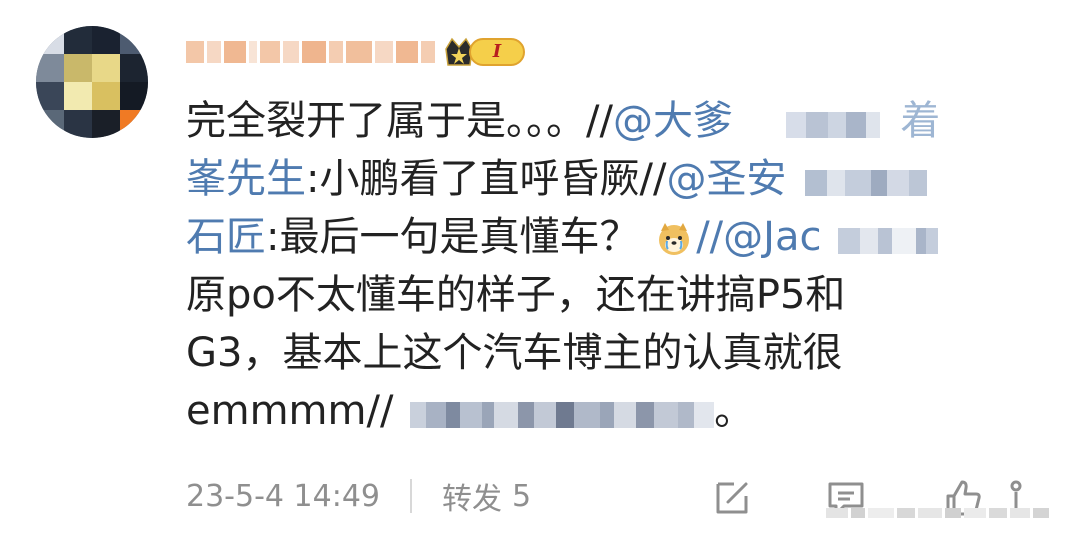 The image size is (1076, 536). Describe the element at coordinates (514, 353) in the screenshot. I see `content-line: G3，基本上这个汽车博主的认真就很` at that location.